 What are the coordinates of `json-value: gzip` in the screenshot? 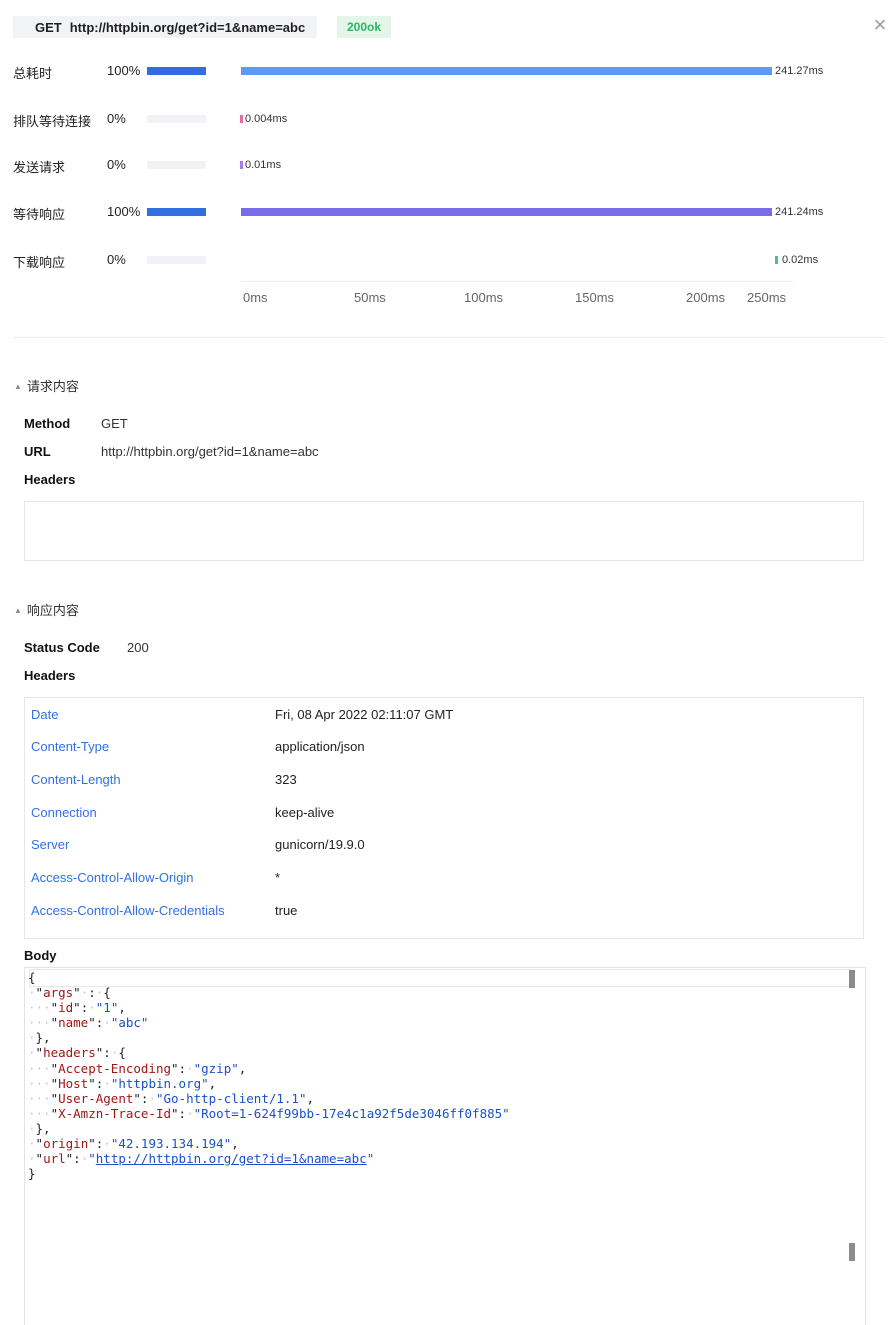 It's located at (216, 1068).